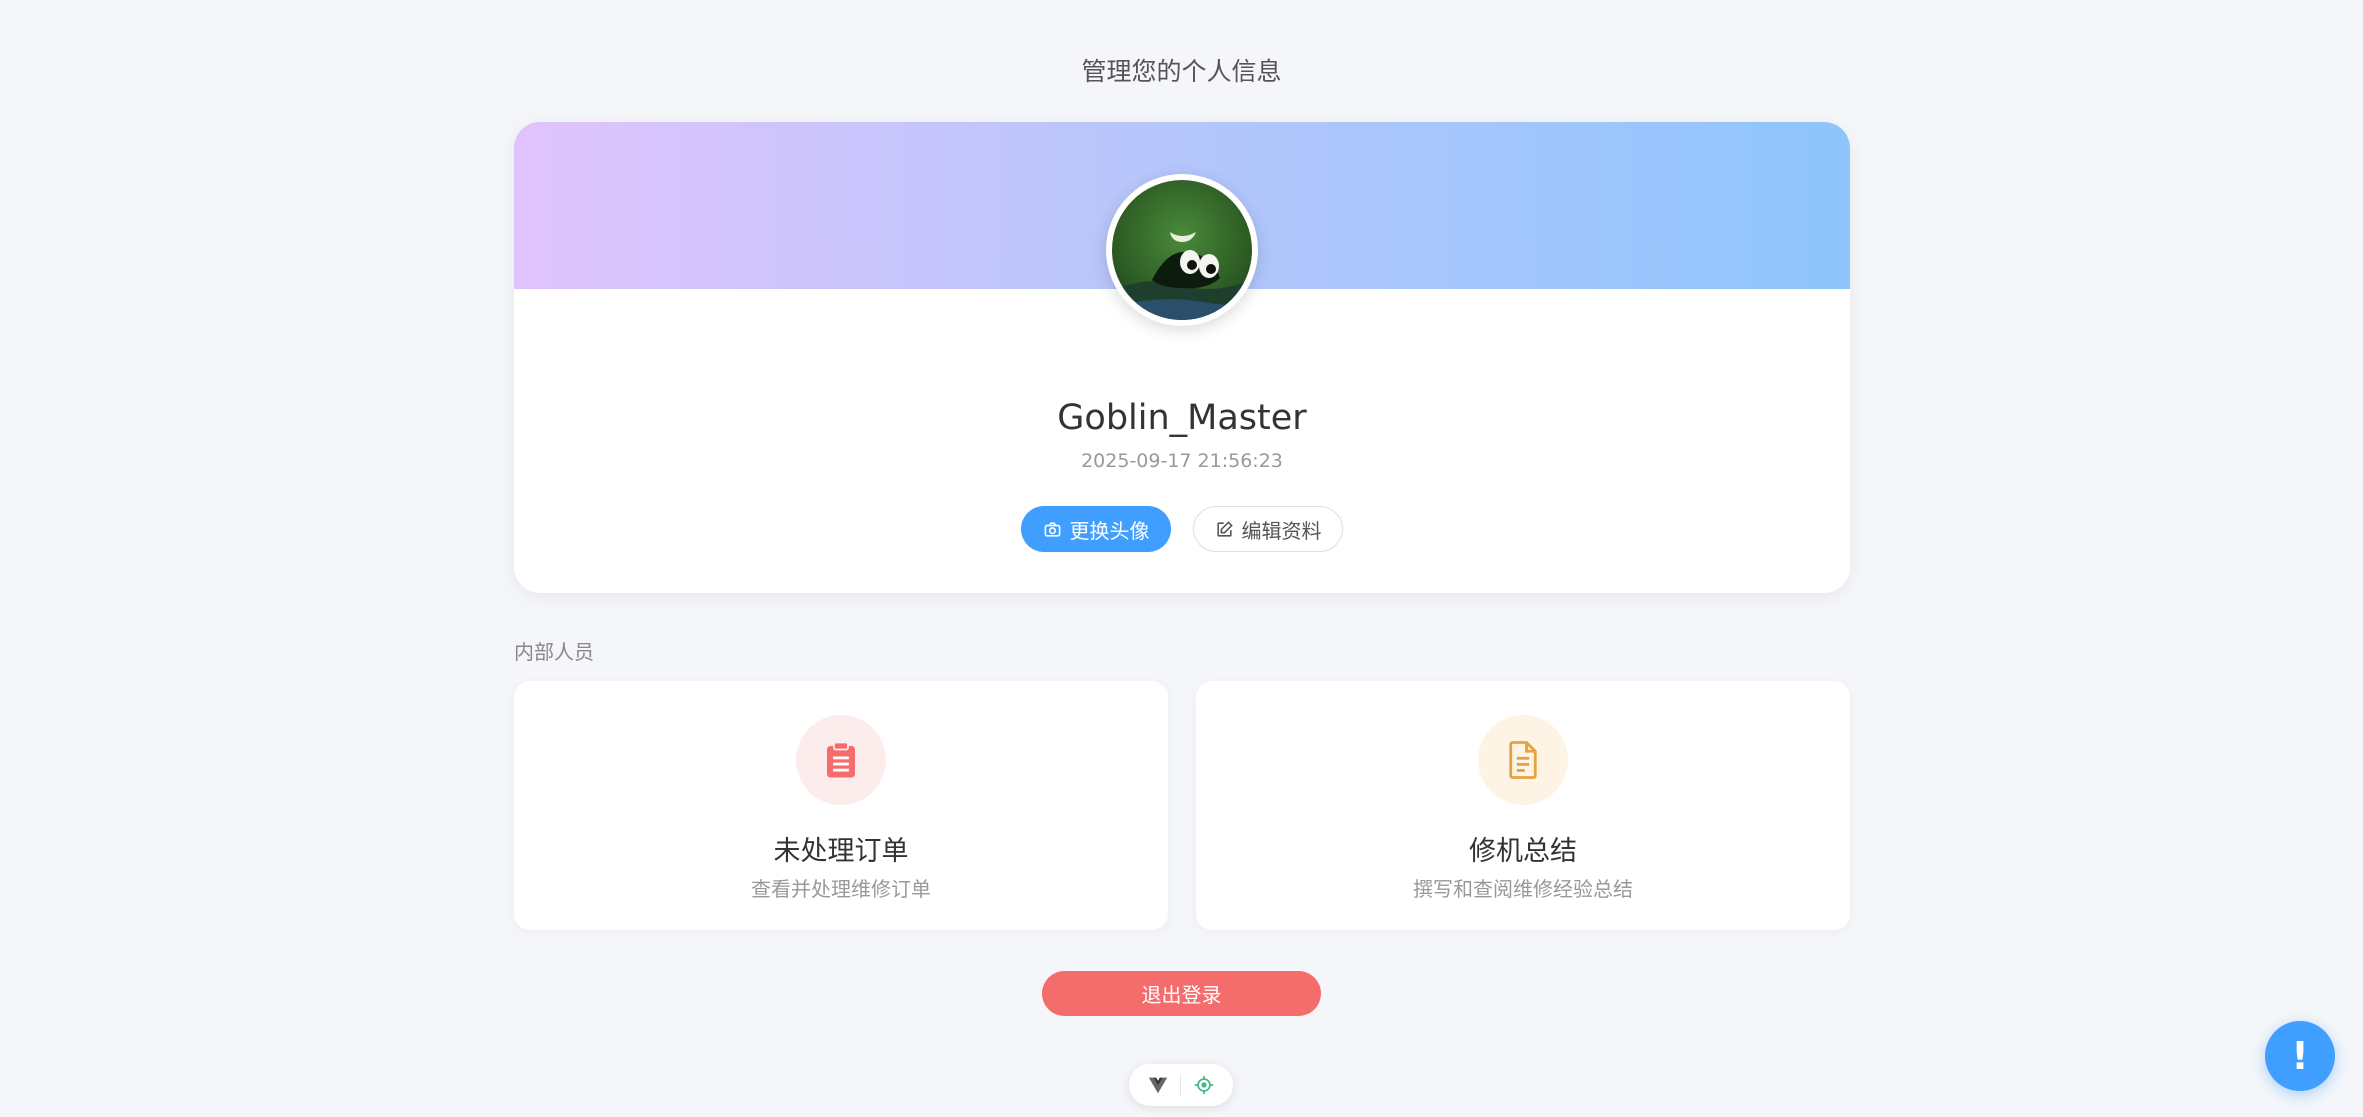 The height and width of the screenshot is (1117, 2363). Describe the element at coordinates (1182, 418) in the screenshot. I see `user-name: Goblin_Master` at that location.